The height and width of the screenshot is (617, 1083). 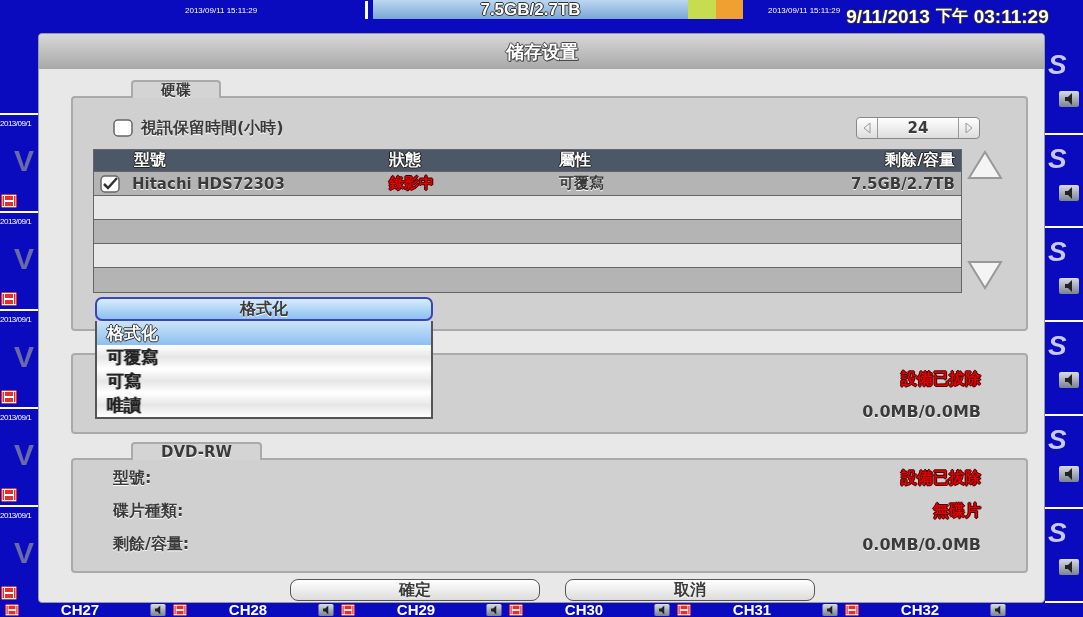 What do you see at coordinates (148, 511) in the screenshot?
I see `field-label: 碟片種類:` at bounding box center [148, 511].